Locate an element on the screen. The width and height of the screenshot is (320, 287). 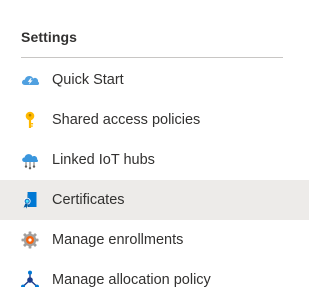
menu-item-label: Quick Start is located at coordinates (88, 80).